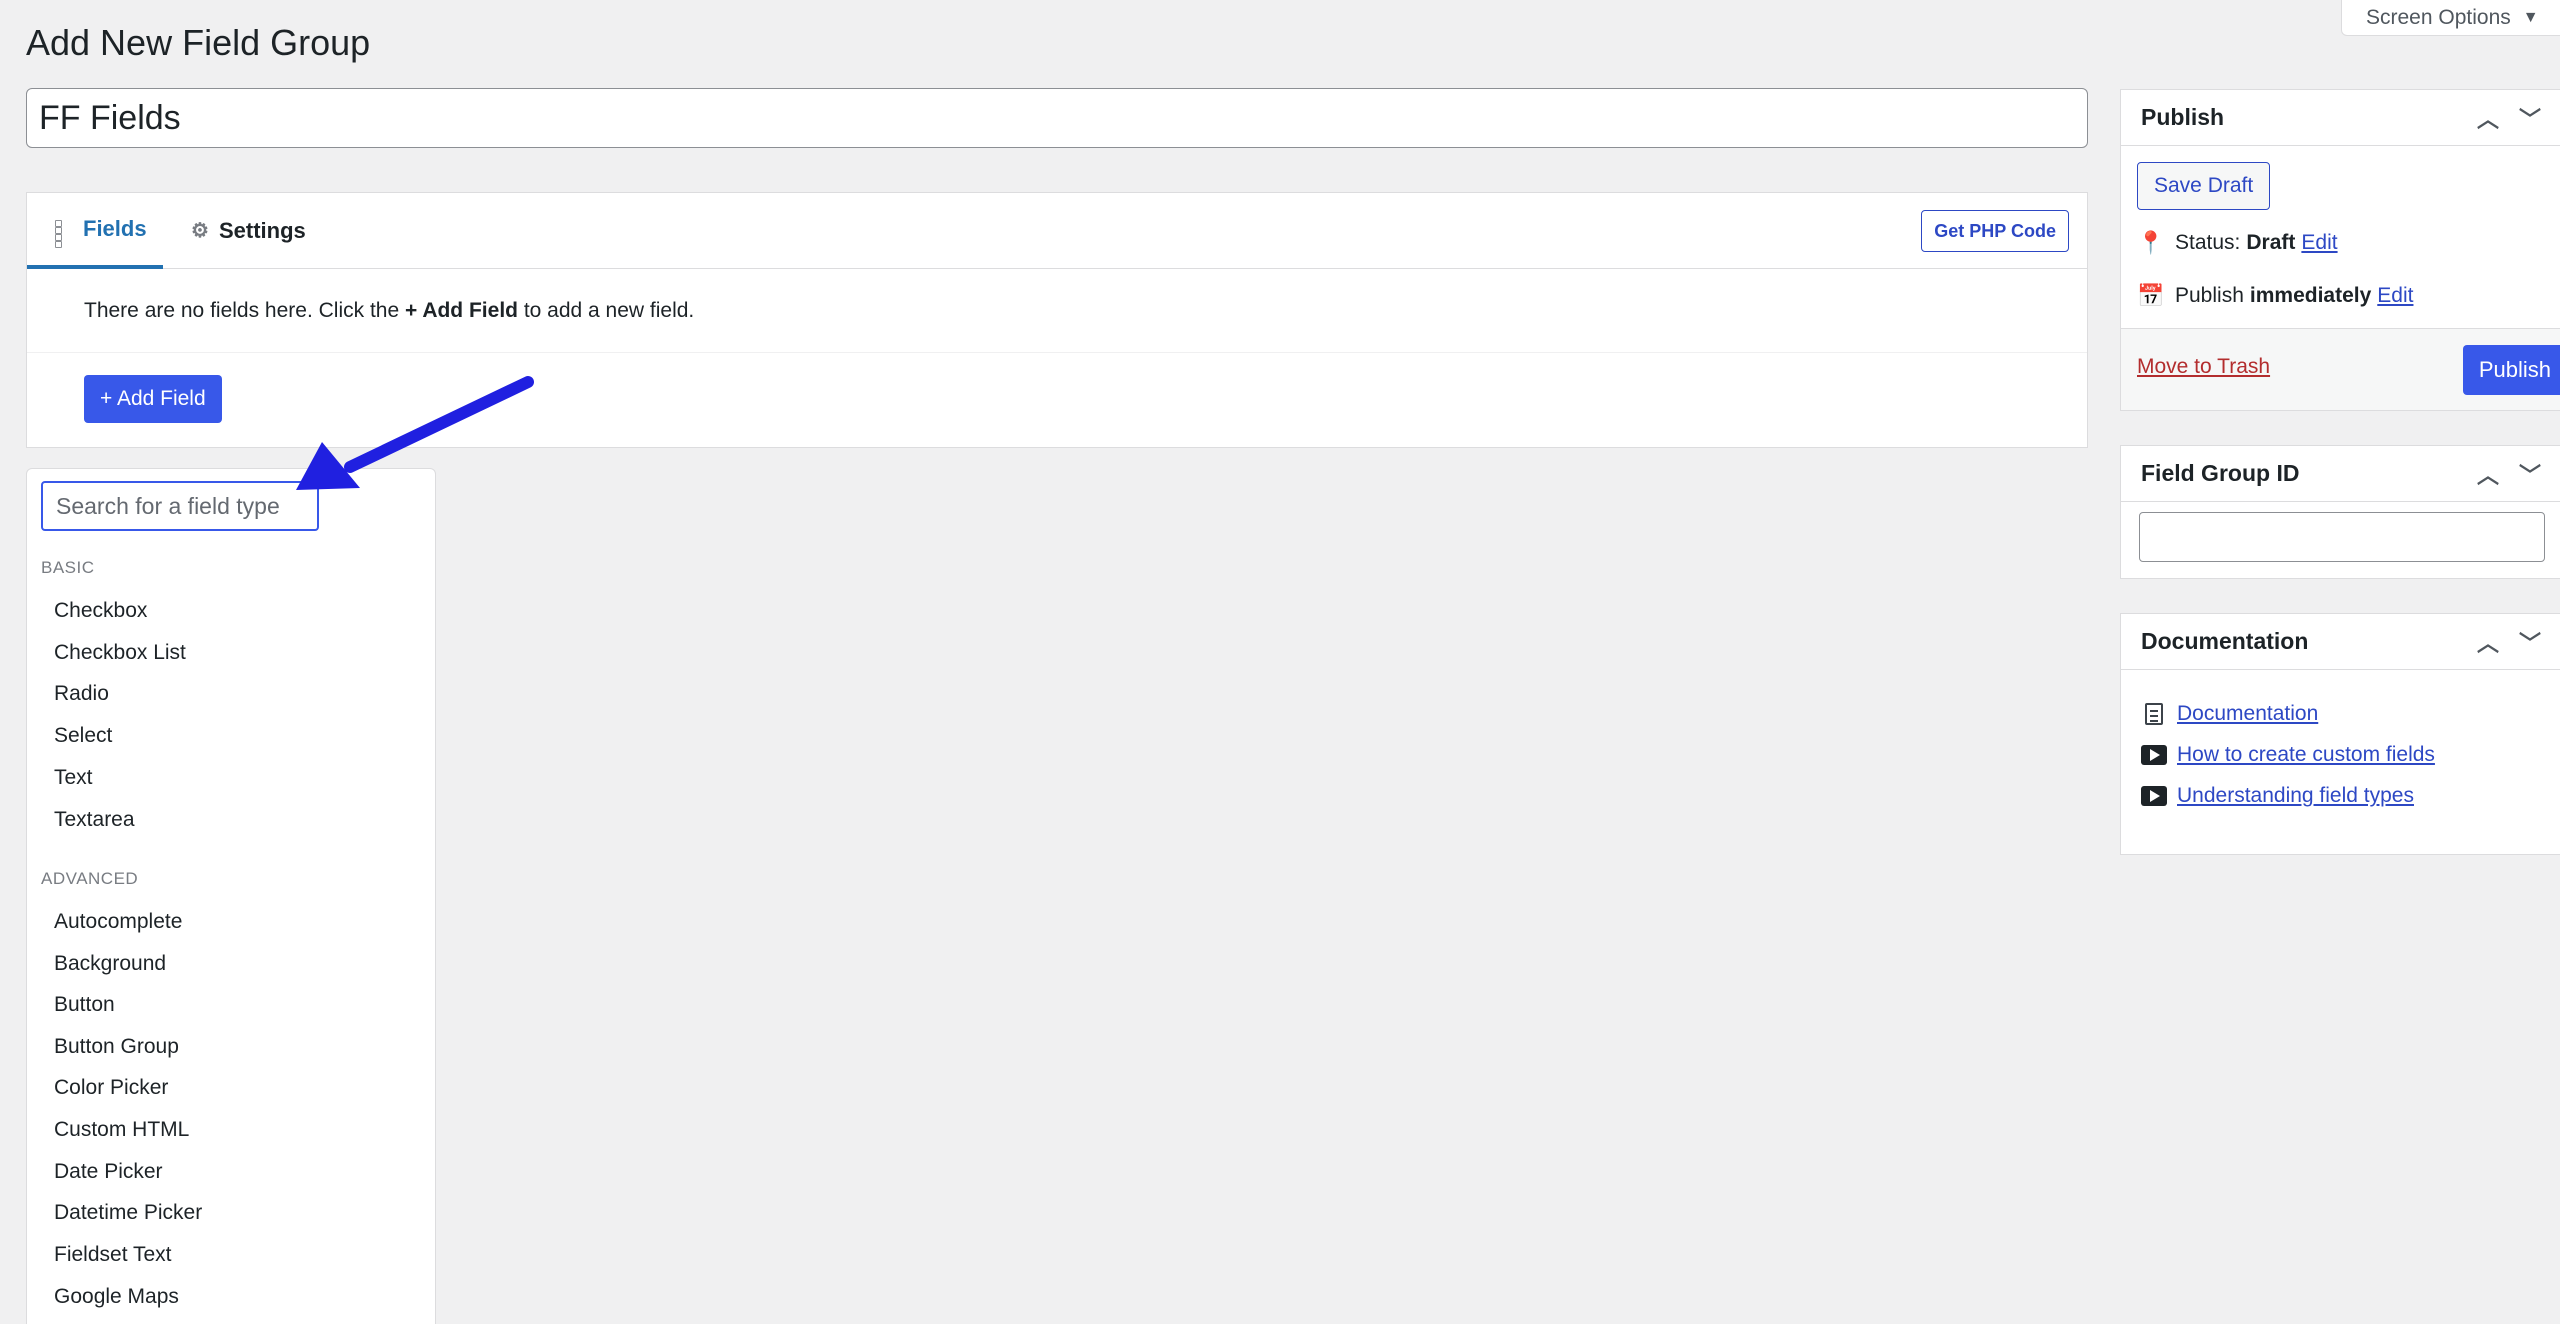 The height and width of the screenshot is (1324, 2560). I want to click on tab-settings-label: Settings, so click(262, 230).